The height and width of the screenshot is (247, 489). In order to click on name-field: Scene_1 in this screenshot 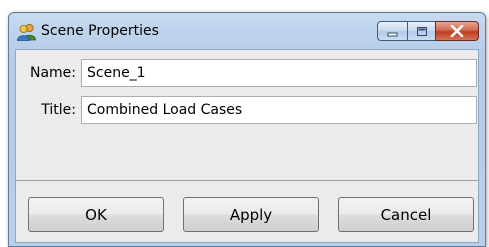, I will do `click(279, 73)`.